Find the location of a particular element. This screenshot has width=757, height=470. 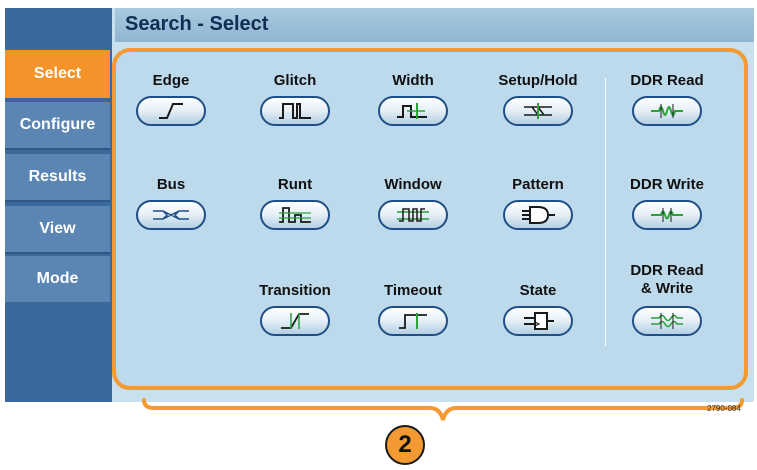

pattern-label: Pattern is located at coordinates (538, 184).